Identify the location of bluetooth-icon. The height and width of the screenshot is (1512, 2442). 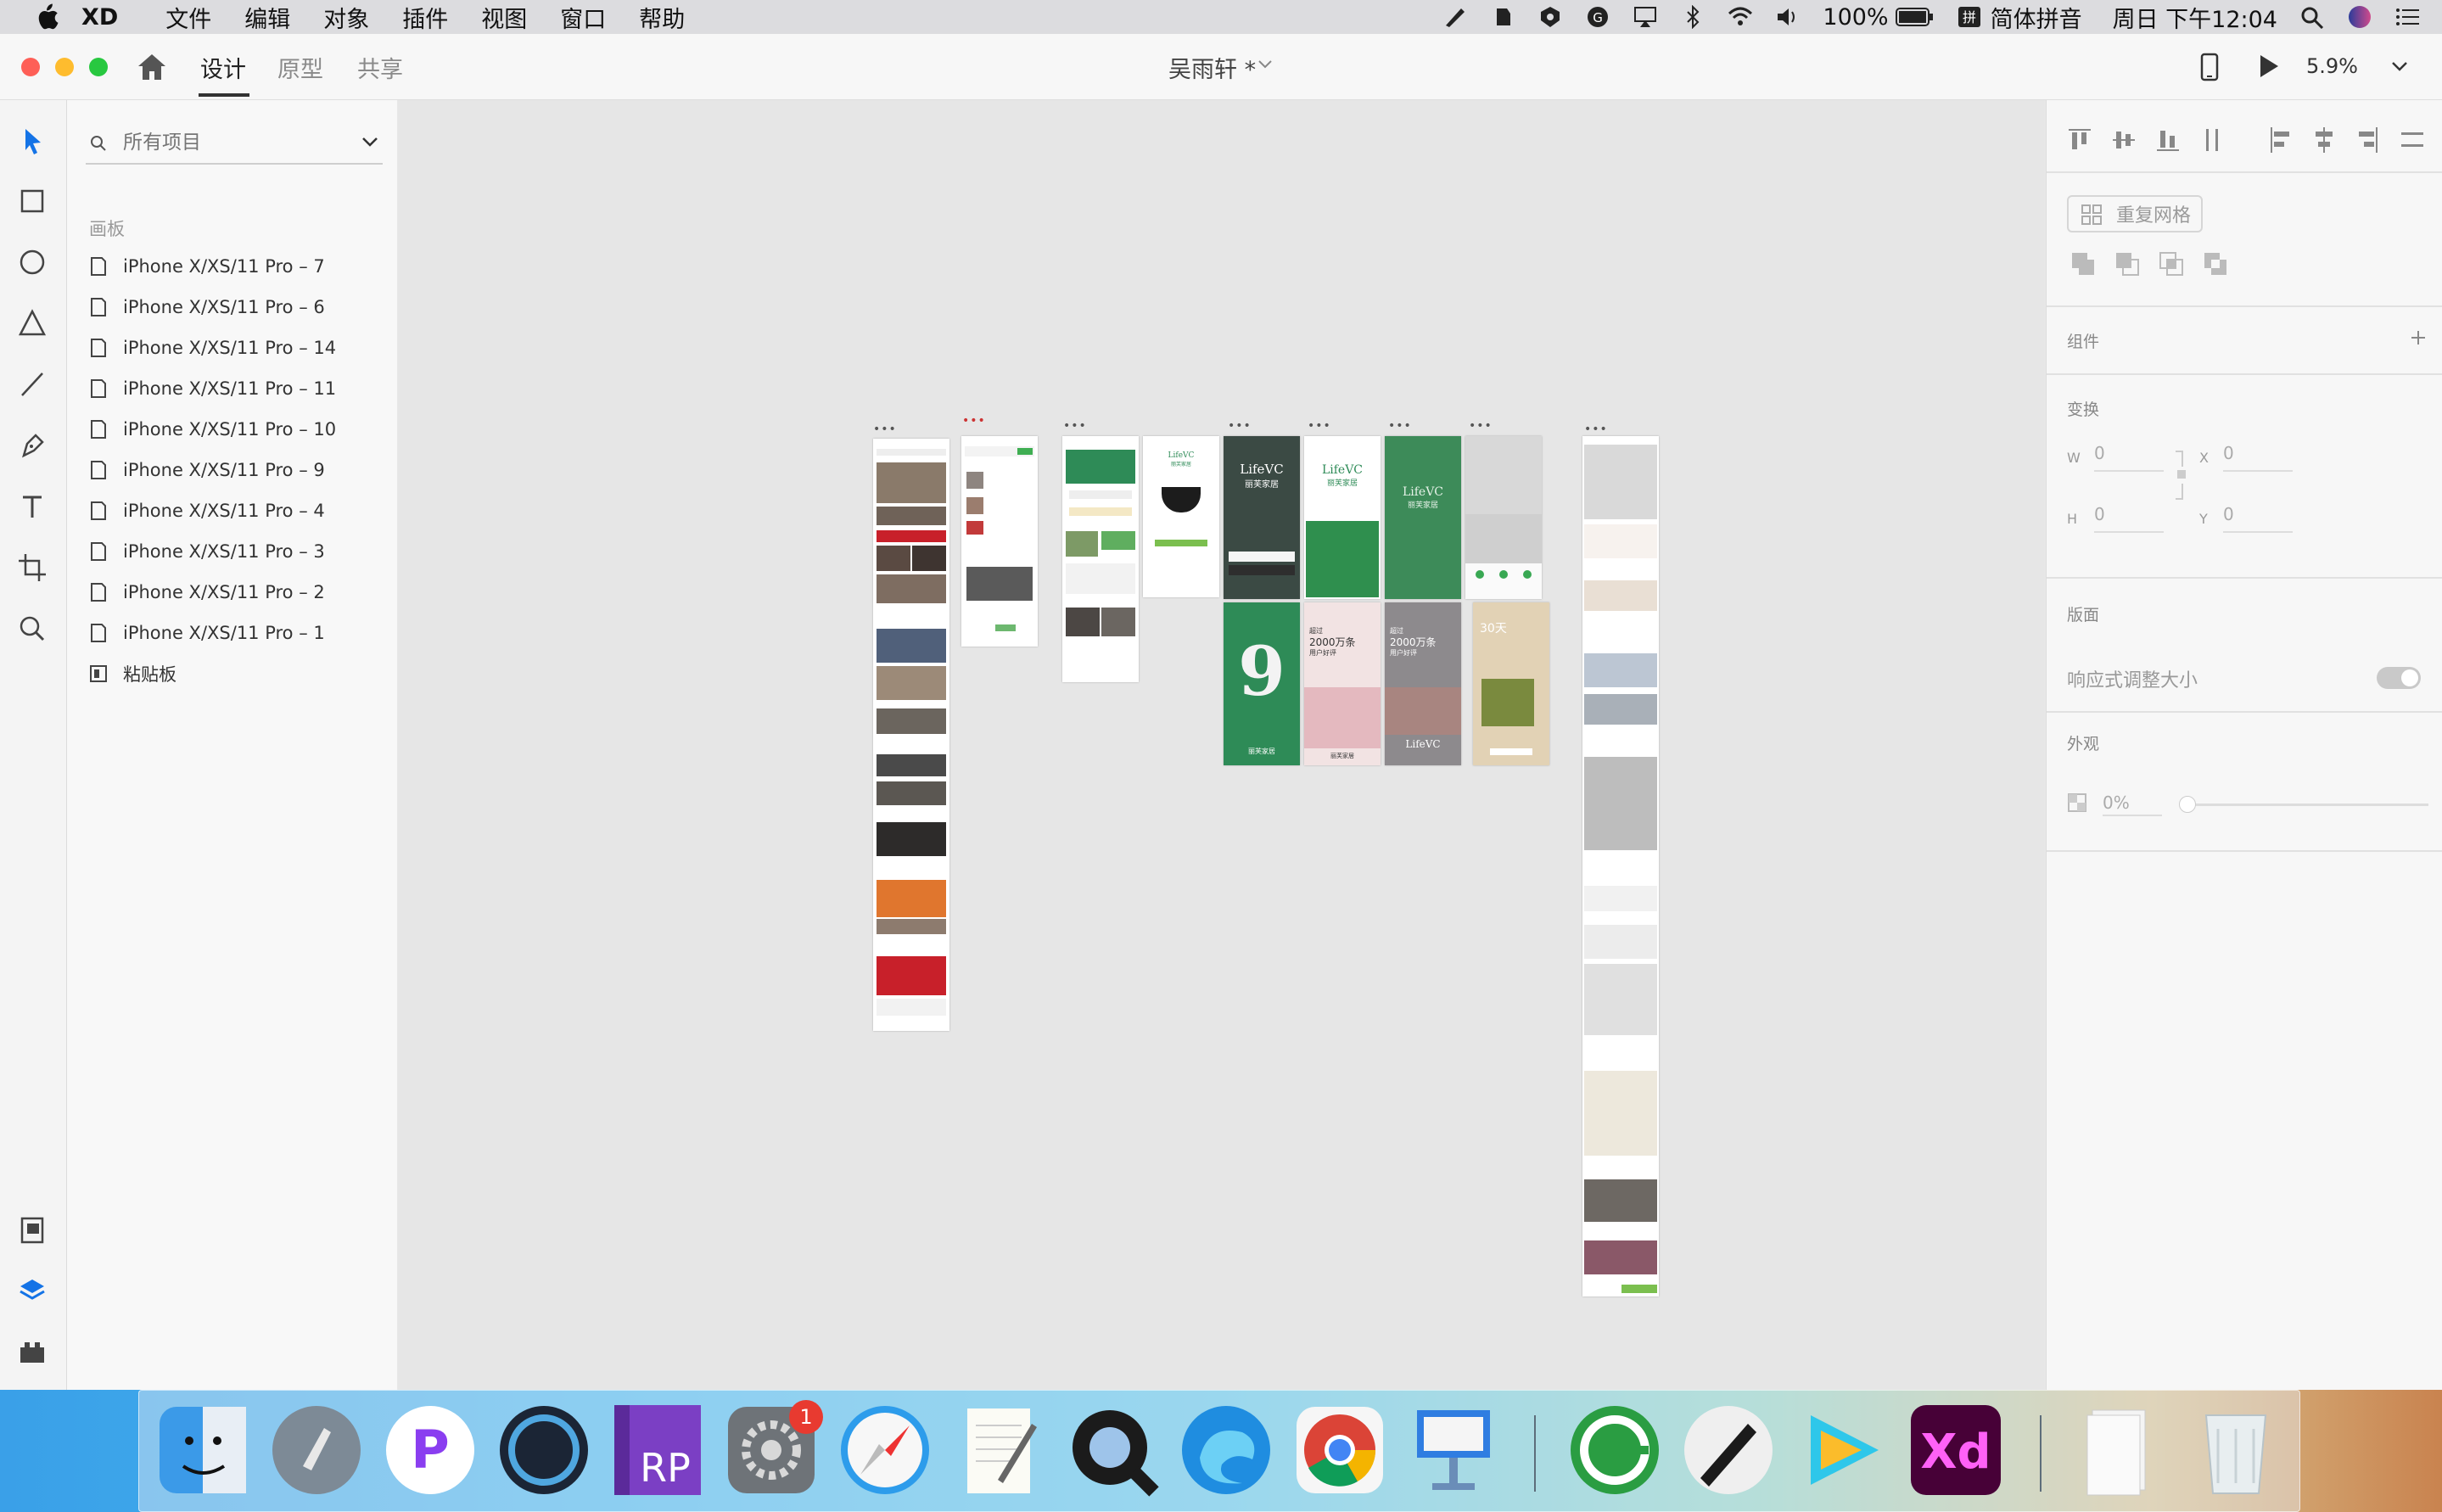
(1693, 17).